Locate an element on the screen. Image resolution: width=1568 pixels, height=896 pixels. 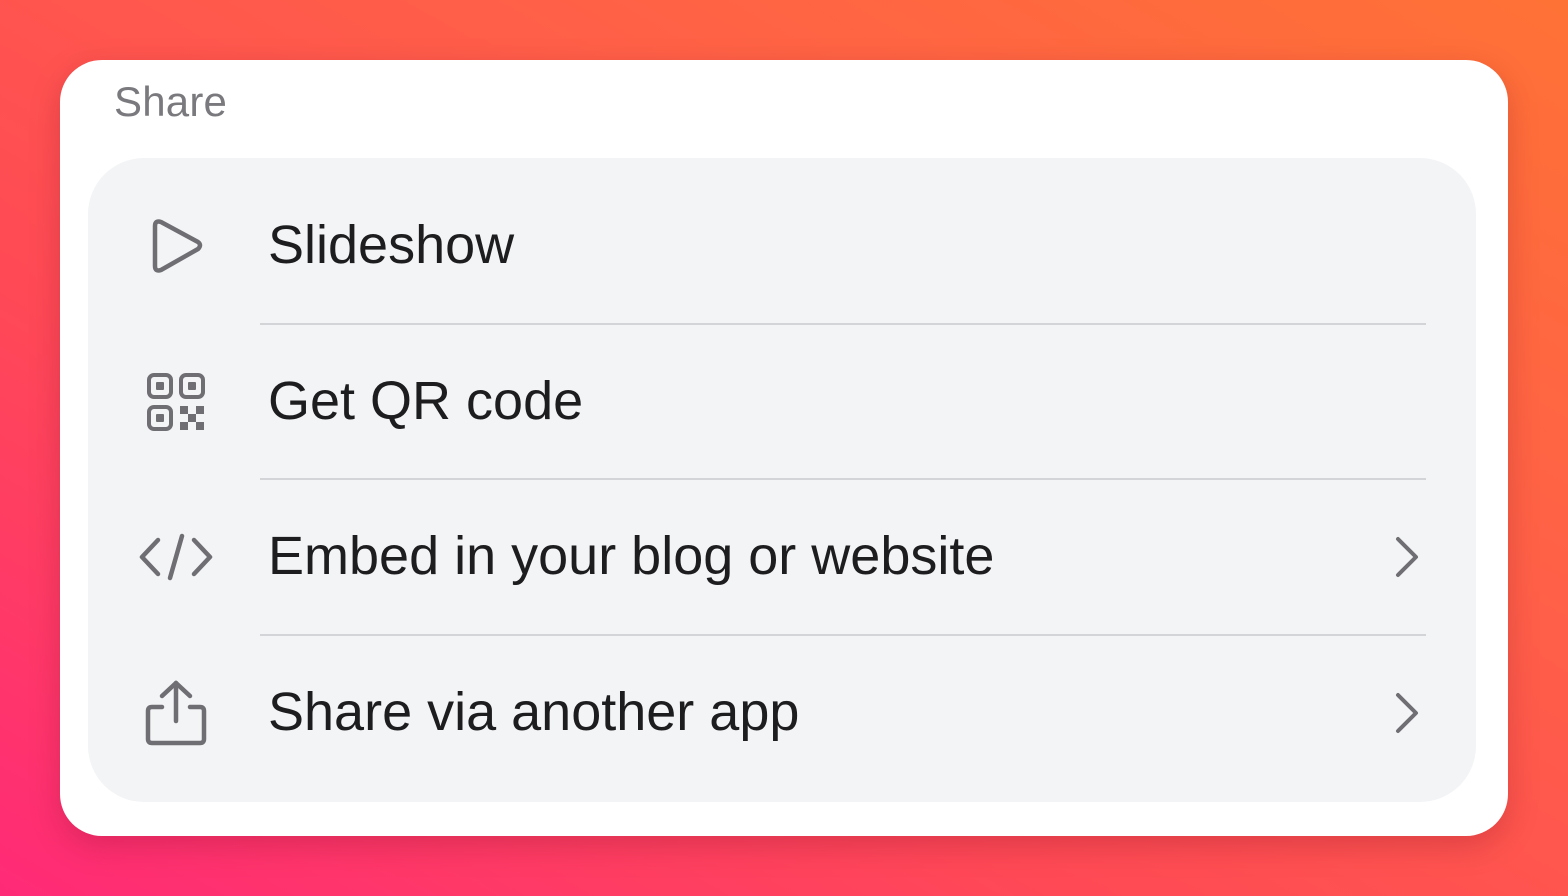
share-via-app-label: Share via another app is located at coordinates (534, 711).